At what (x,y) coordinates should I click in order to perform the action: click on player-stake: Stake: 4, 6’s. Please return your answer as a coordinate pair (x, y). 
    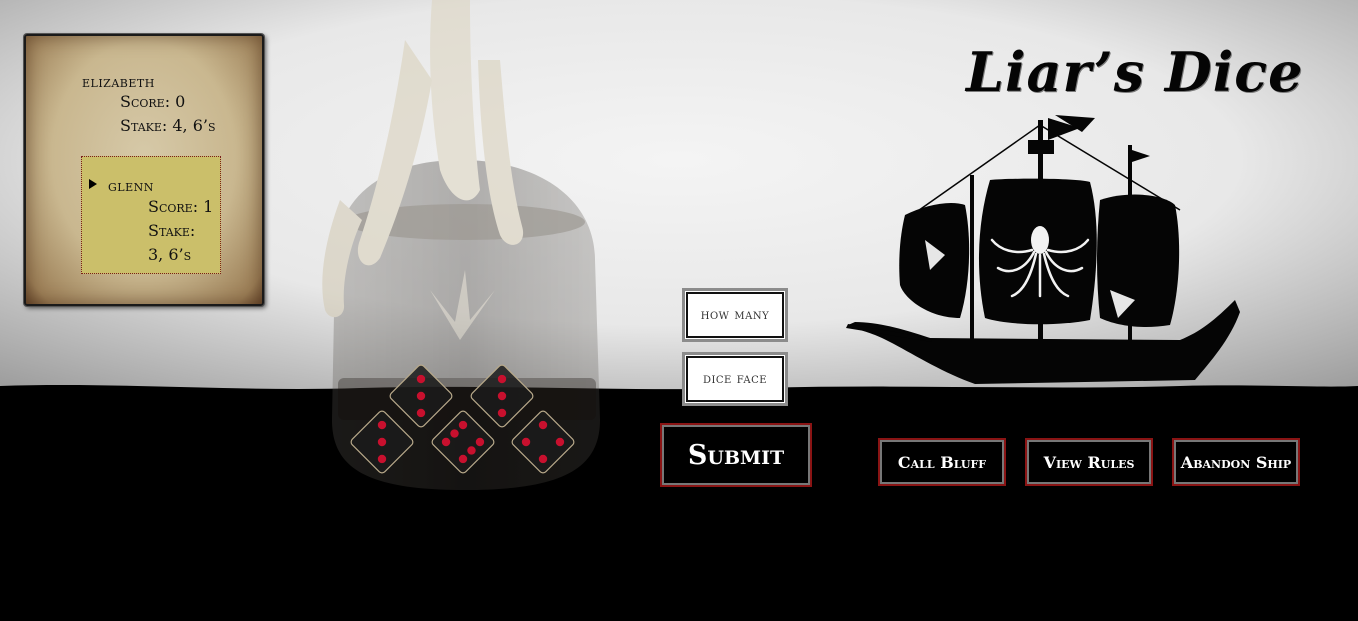
    Looking at the image, I should click on (168, 126).